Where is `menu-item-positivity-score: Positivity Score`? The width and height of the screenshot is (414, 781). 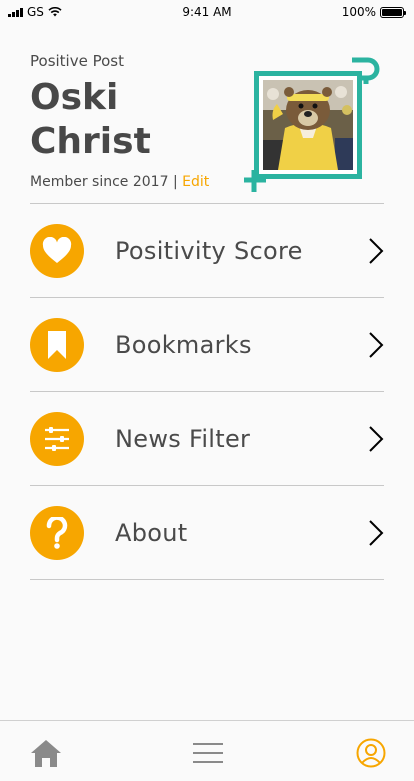
menu-item-positivity-score: Positivity Score is located at coordinates (207, 251).